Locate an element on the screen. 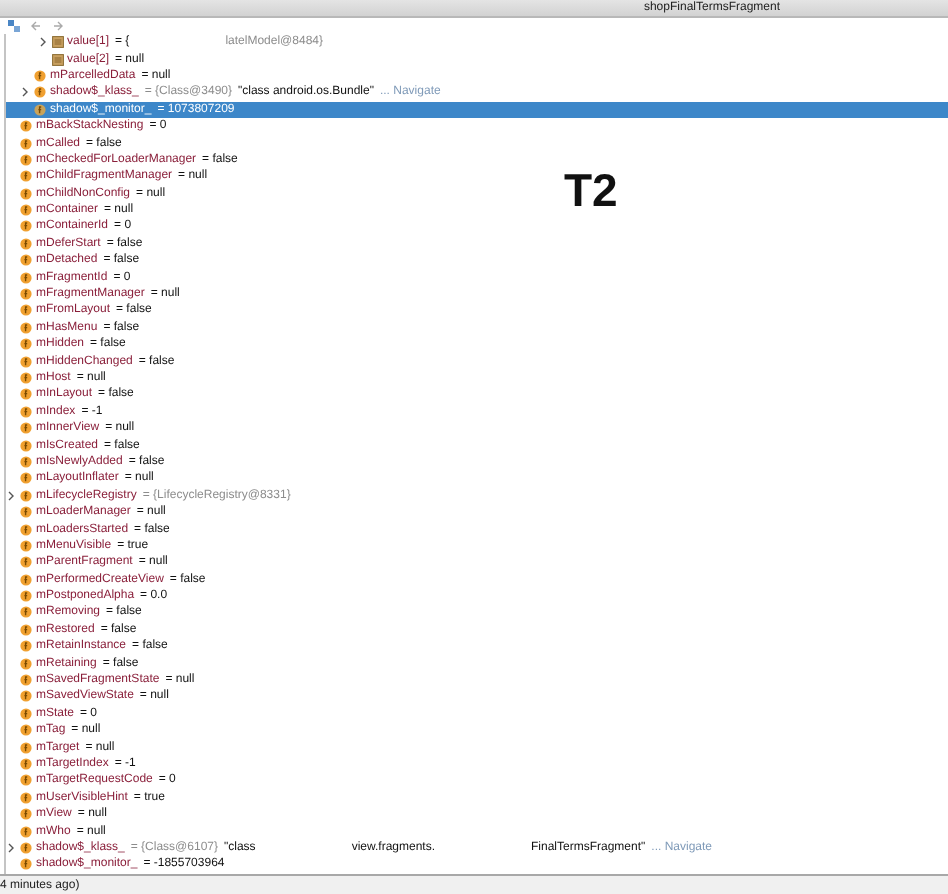 The height and width of the screenshot is (894, 948). annotation-label: T2 is located at coordinates (591, 191).